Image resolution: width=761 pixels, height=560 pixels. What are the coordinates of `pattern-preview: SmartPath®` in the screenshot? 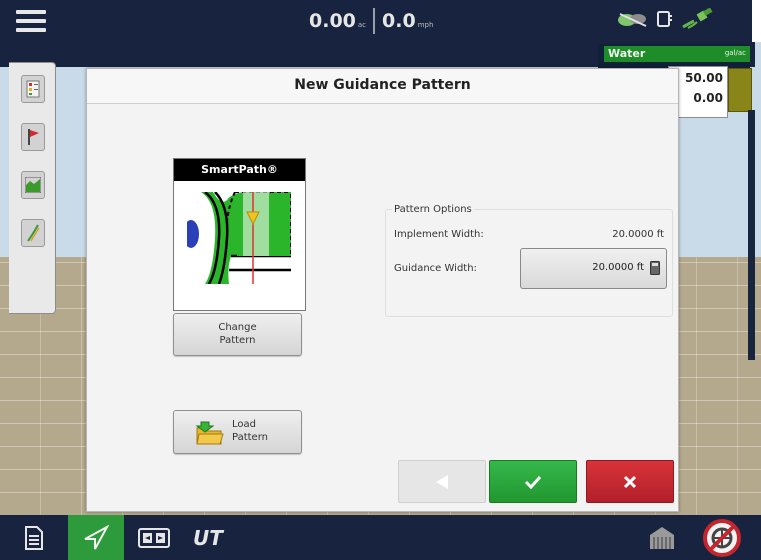 It's located at (239, 234).